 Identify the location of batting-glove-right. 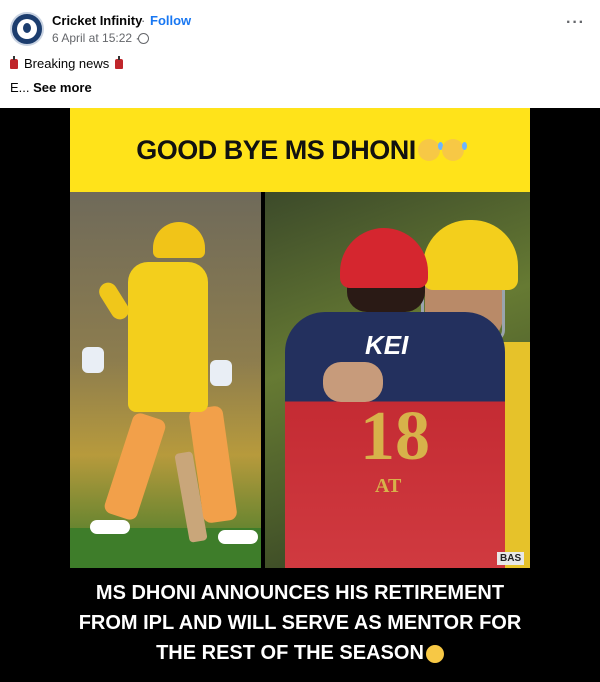
(221, 373).